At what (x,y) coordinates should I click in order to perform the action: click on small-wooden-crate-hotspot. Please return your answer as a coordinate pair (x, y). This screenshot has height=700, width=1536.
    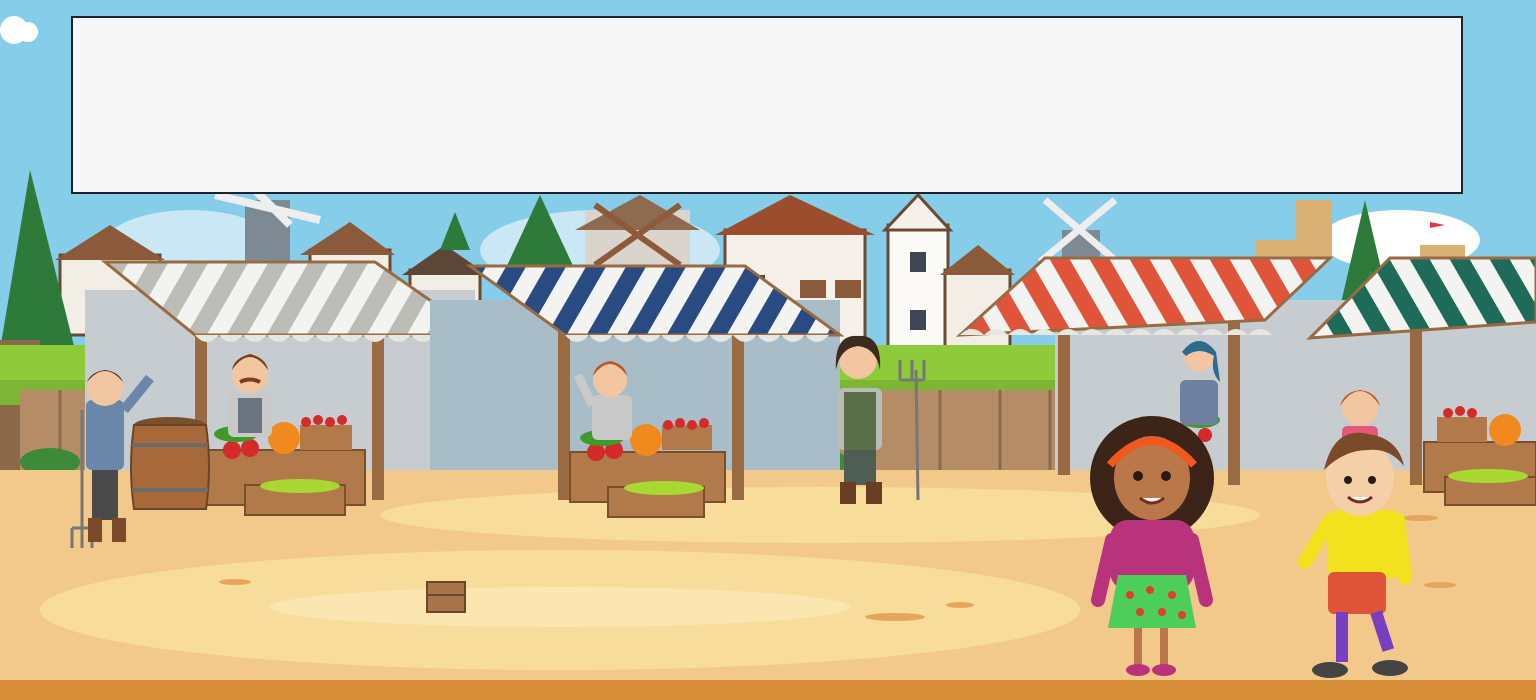
    Looking at the image, I should click on (447, 597).